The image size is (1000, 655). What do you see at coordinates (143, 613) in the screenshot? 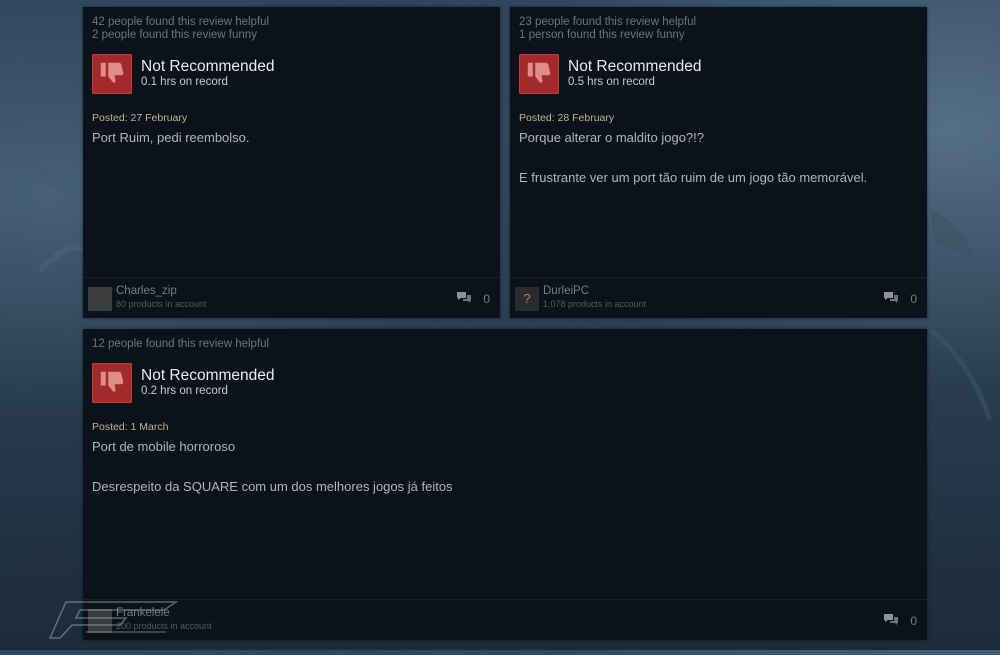
I see `username: Frankelele` at bounding box center [143, 613].